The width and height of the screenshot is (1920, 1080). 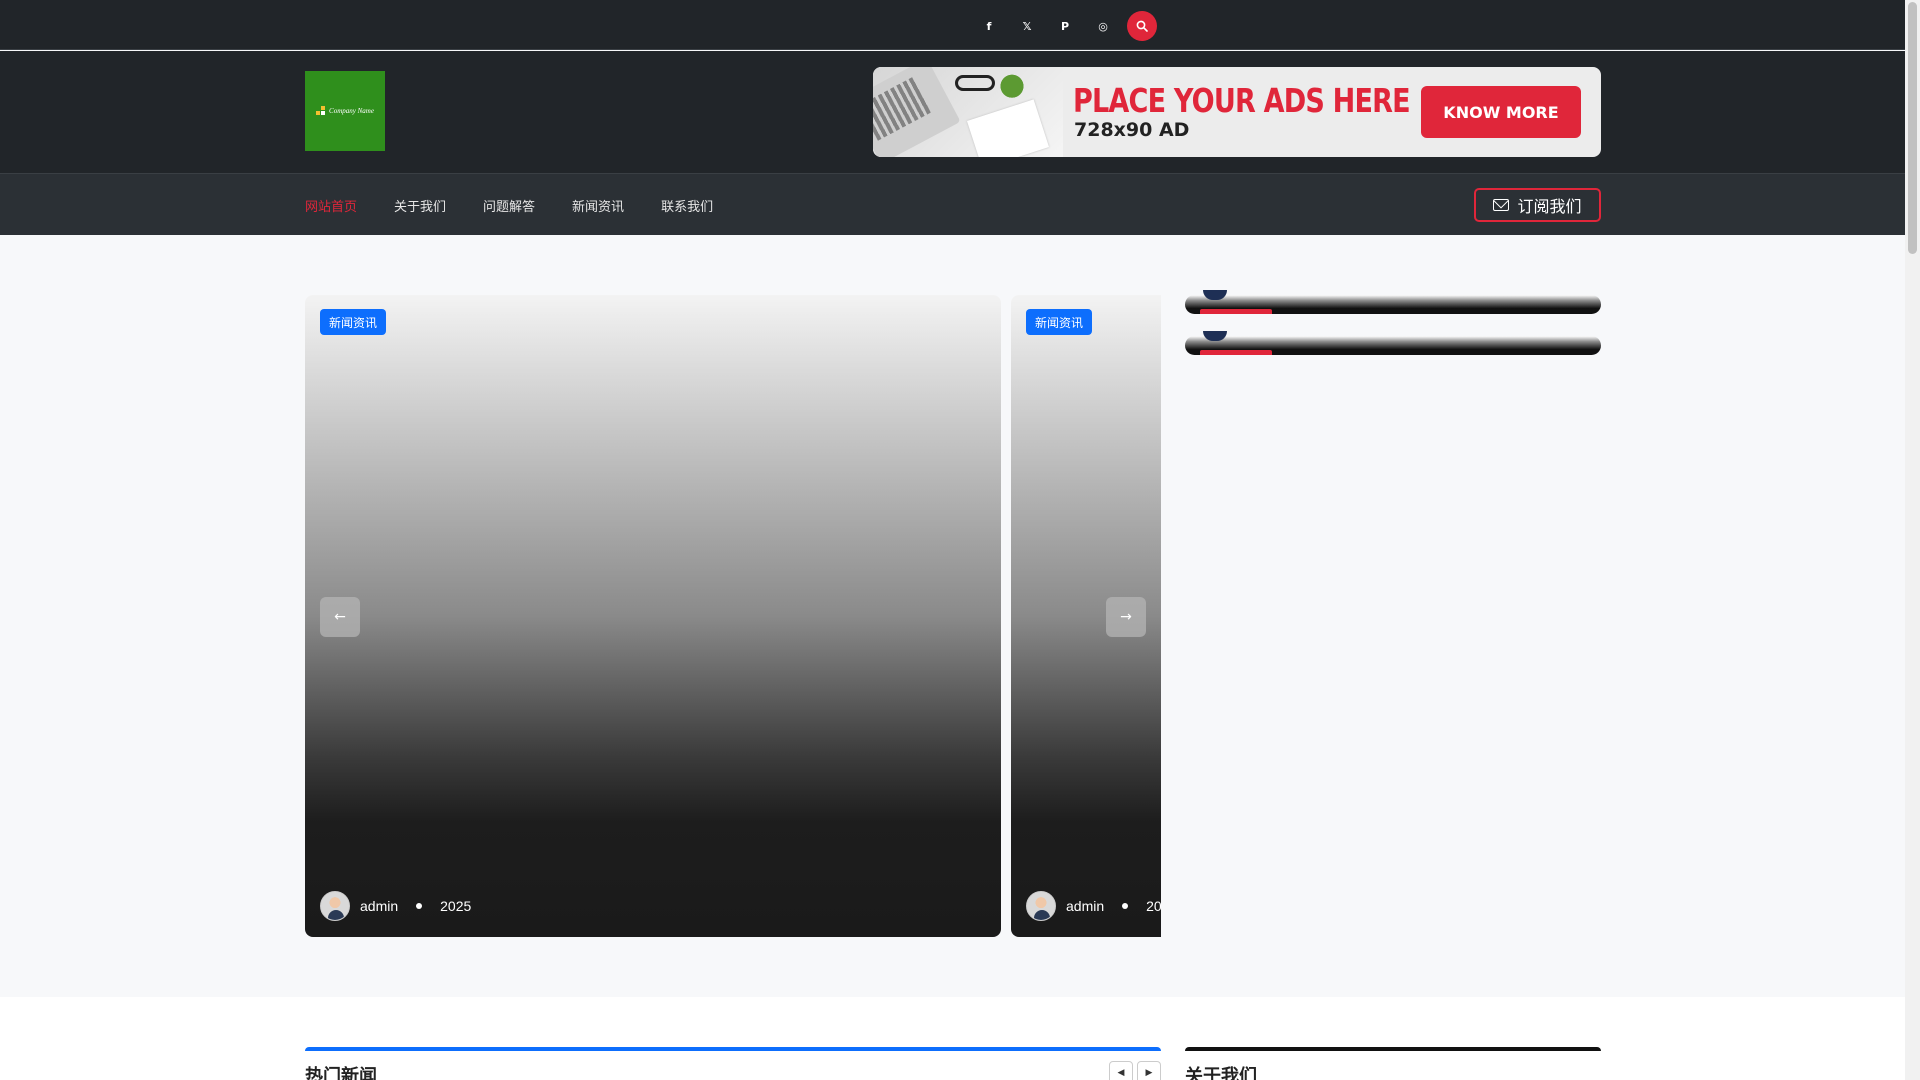 What do you see at coordinates (341, 1073) in the screenshot?
I see `section-title: 热门新闻` at bounding box center [341, 1073].